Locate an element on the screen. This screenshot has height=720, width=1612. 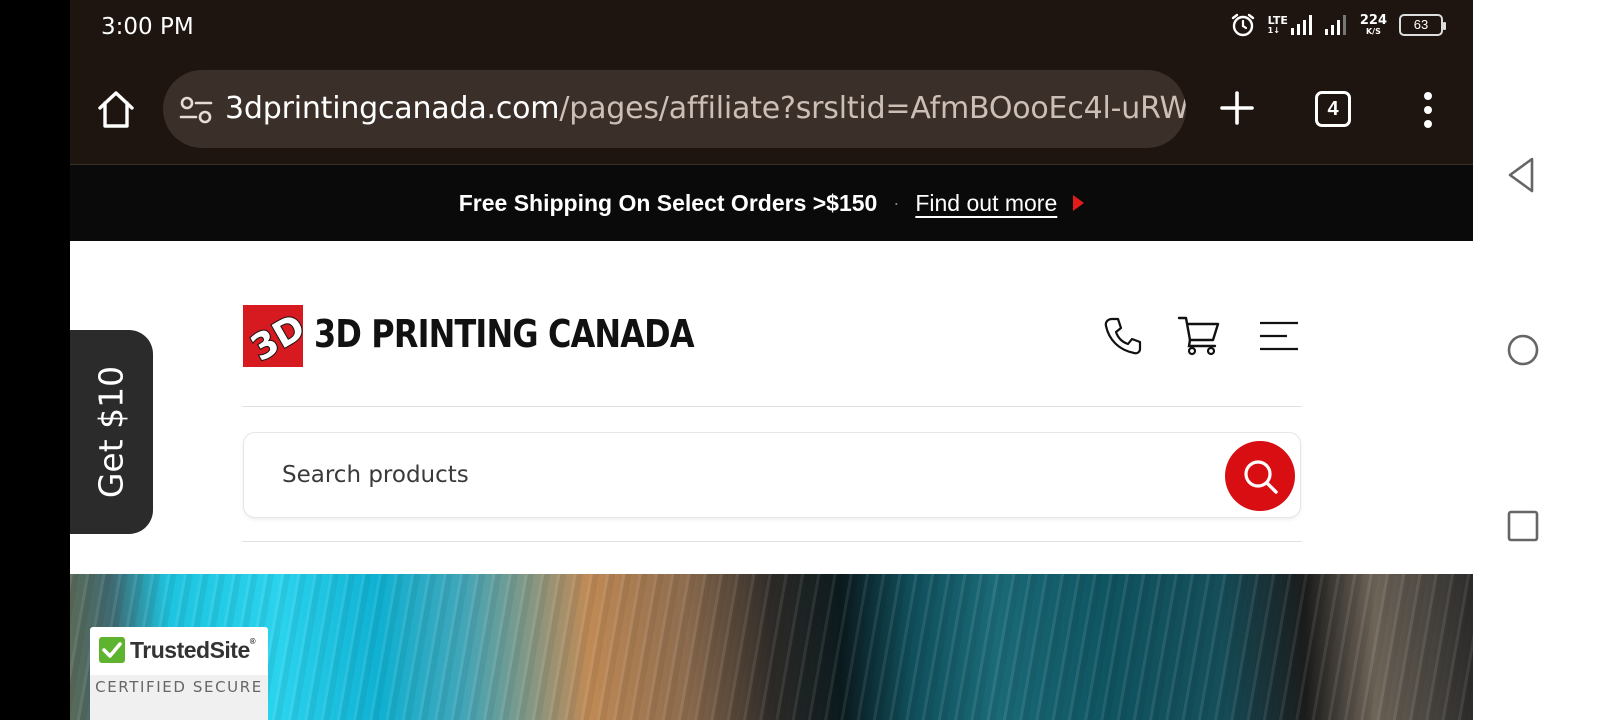
svg-text: 3D is located at coordinates (273, 337).